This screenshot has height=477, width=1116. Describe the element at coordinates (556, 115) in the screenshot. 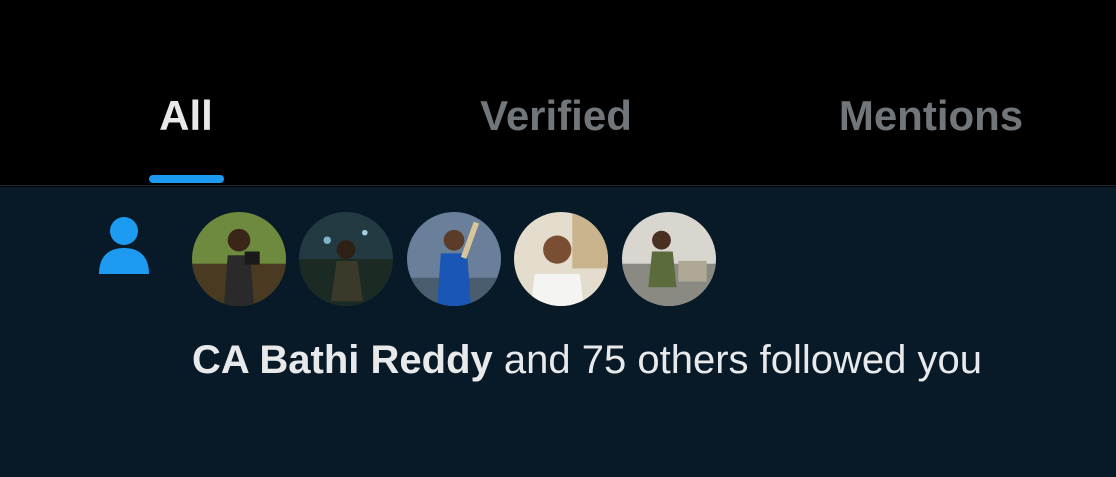

I see `tab-verified-label: Verified` at that location.